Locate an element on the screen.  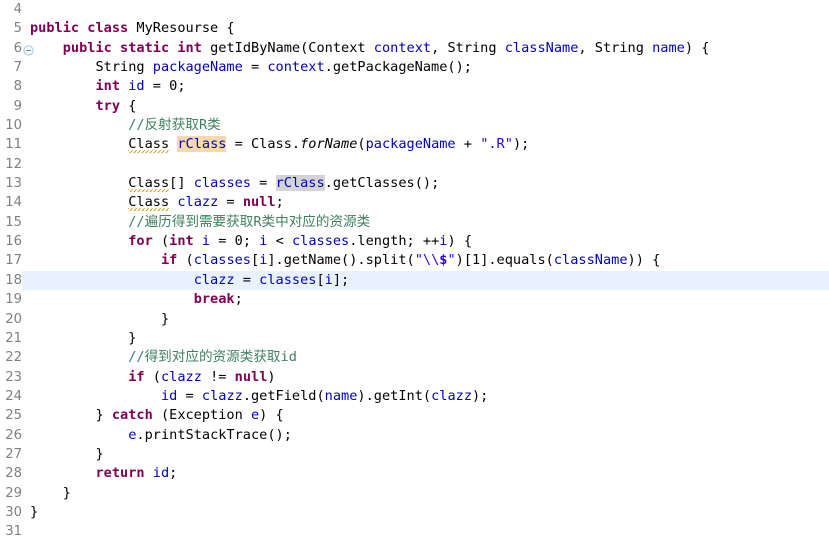
code-token: ( is located at coordinates (185, 260).